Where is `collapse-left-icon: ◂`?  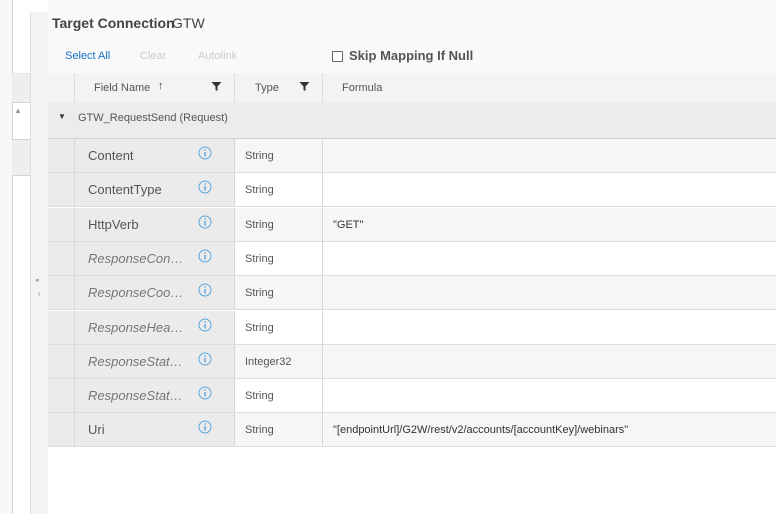 collapse-left-icon: ◂ is located at coordinates (37, 280).